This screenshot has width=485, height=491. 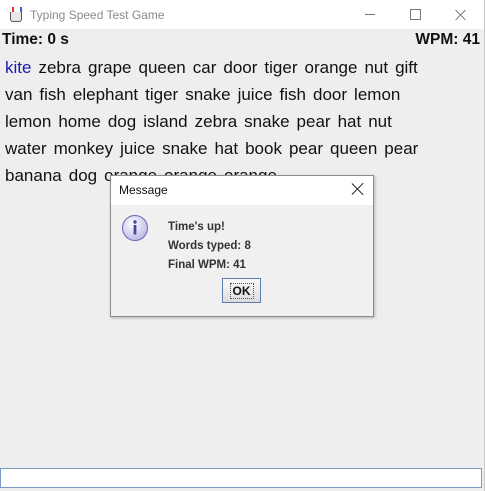 I want to click on message-line: Words typed: 8, so click(x=209, y=246).